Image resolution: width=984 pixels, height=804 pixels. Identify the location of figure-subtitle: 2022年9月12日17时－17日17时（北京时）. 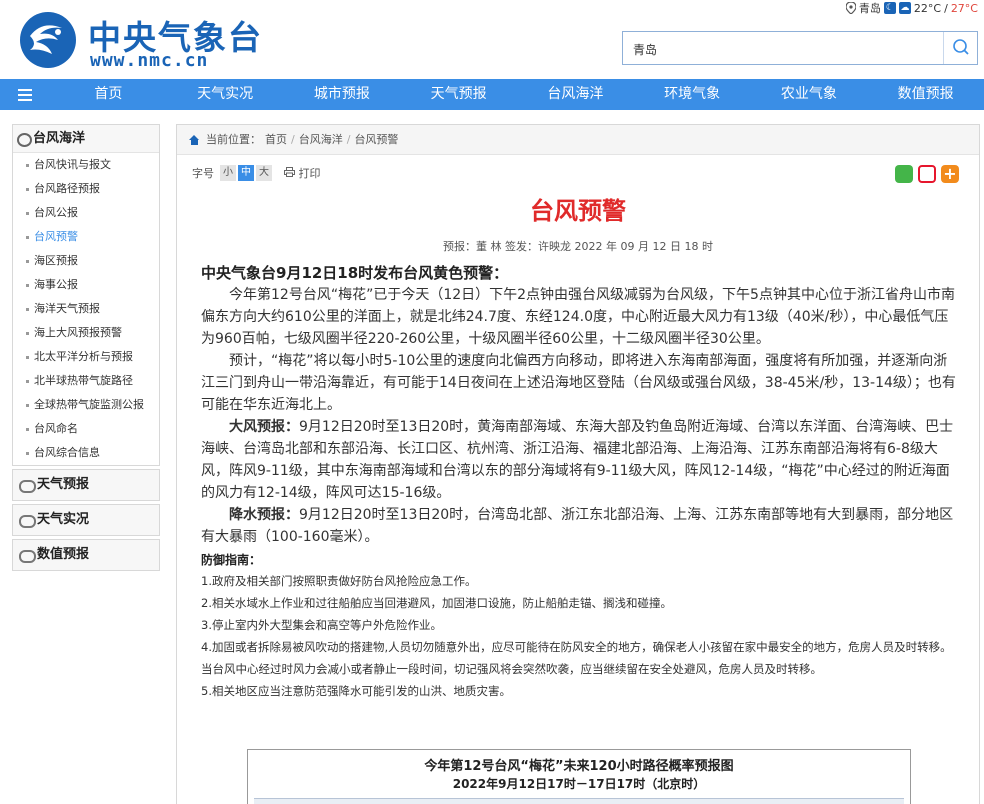
(579, 784).